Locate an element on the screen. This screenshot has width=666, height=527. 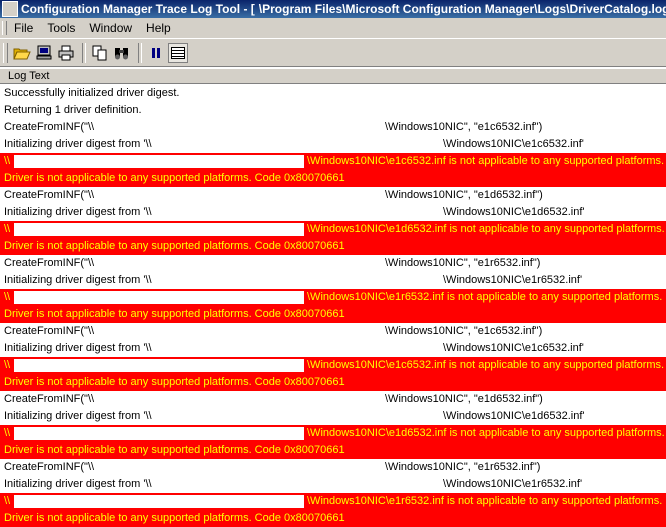
log-view-icon is located at coordinates (178, 52).